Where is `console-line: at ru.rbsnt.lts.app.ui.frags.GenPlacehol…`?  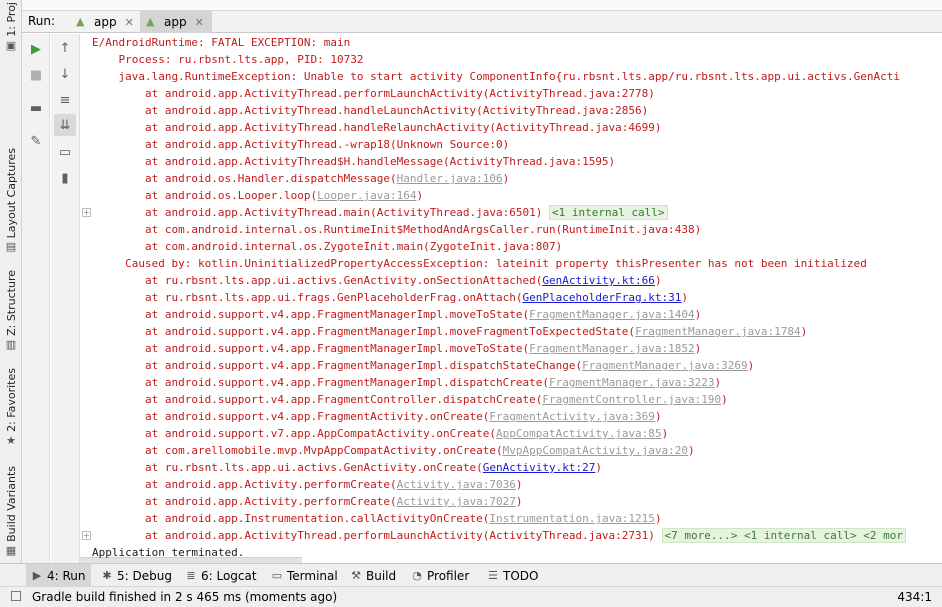
console-line: at ru.rbsnt.lts.app.ui.frags.GenPlacehol… is located at coordinates (390, 297).